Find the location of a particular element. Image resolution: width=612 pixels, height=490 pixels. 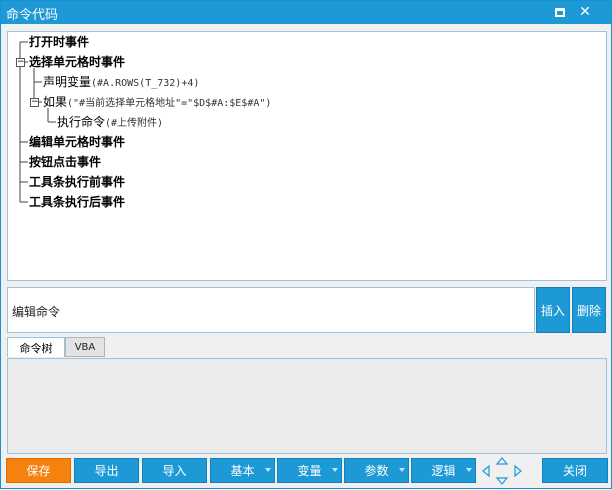

window-title: 命令代码 is located at coordinates (32, 15).